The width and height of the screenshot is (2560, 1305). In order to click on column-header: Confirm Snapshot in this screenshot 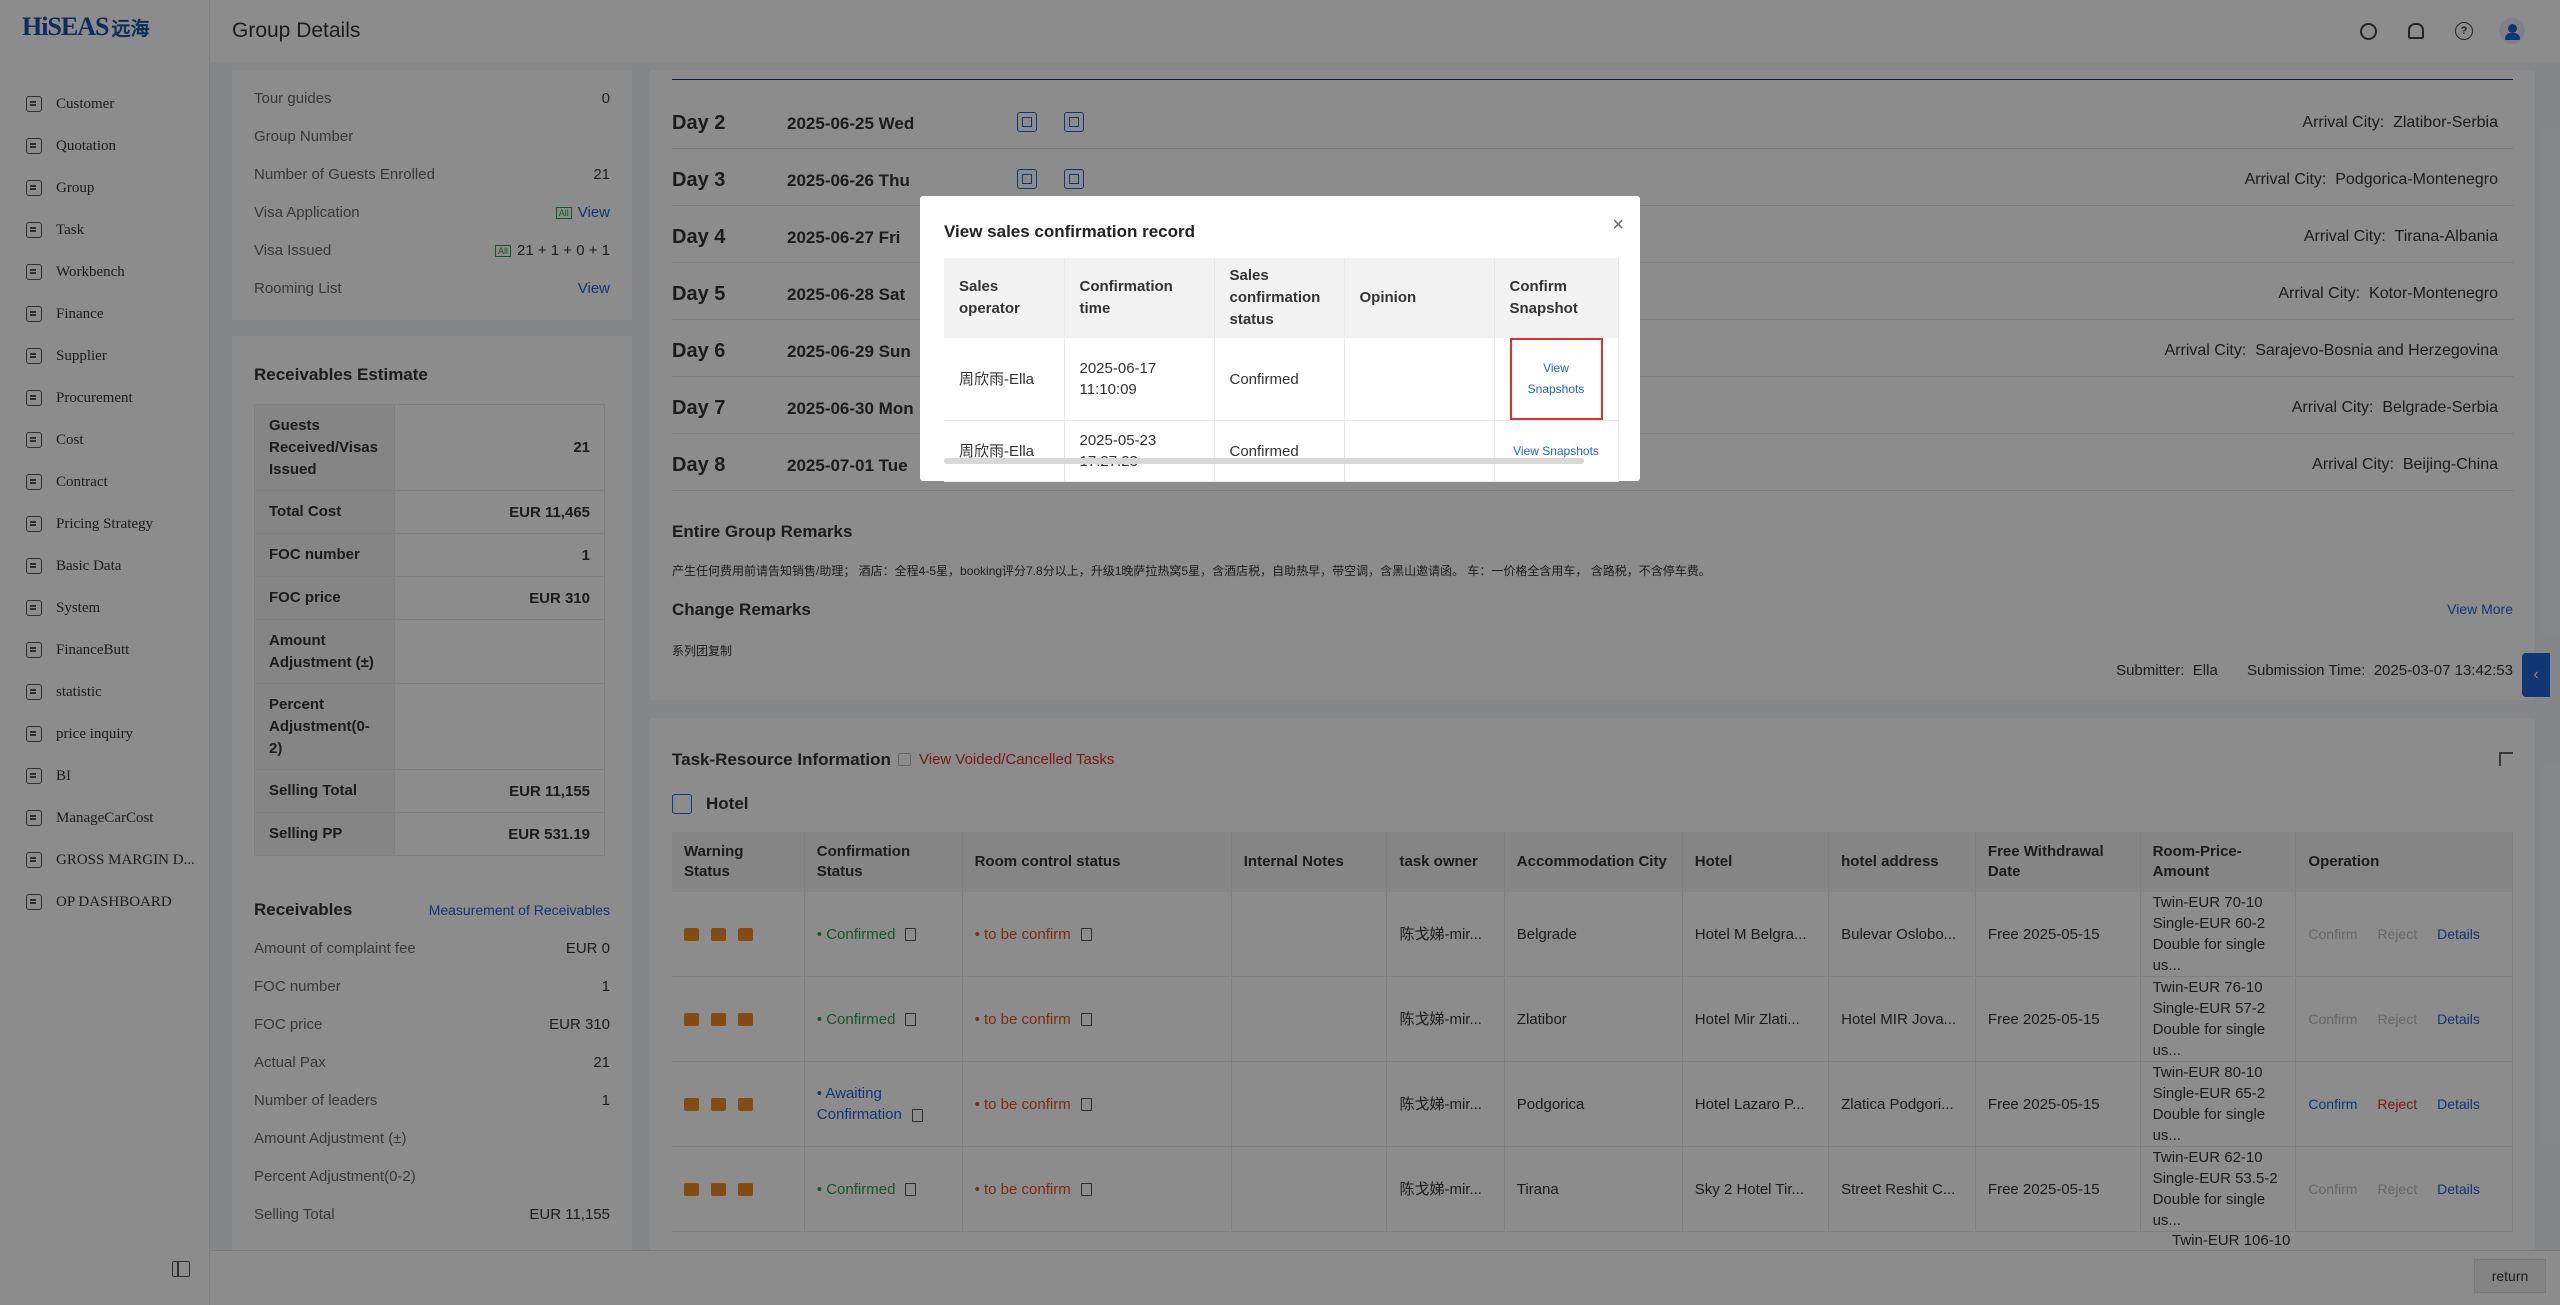, I will do `click(1556, 298)`.